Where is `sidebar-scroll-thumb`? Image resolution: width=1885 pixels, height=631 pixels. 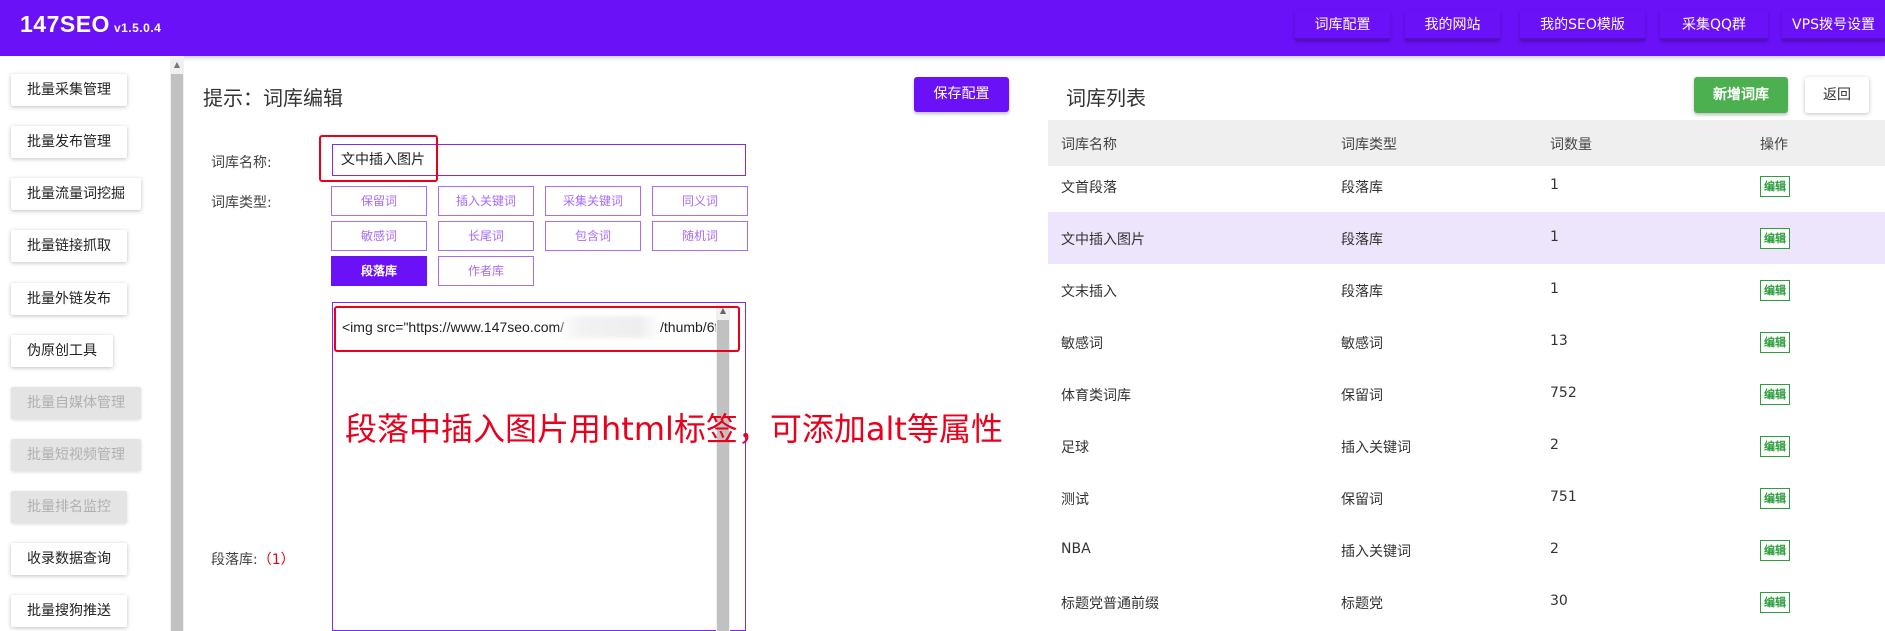
sidebar-scroll-thumb is located at coordinates (177, 352).